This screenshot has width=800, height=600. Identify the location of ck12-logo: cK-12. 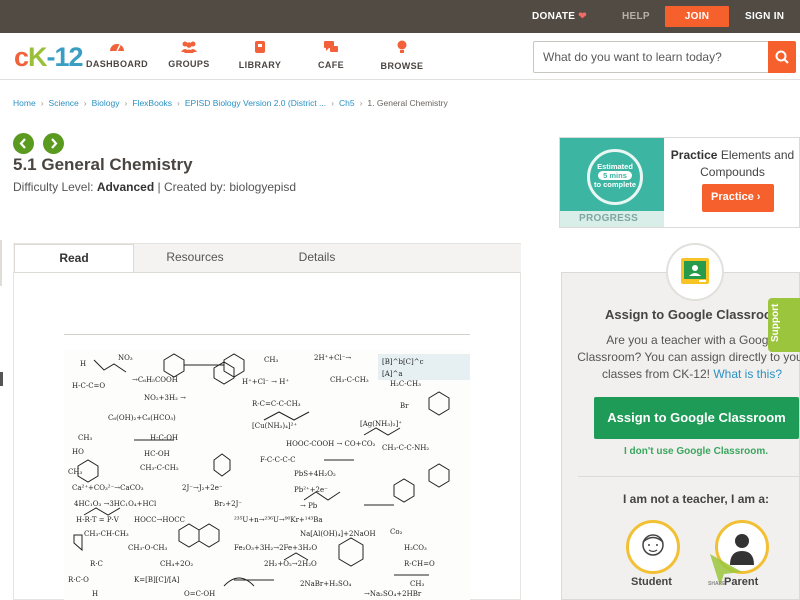
(49, 57).